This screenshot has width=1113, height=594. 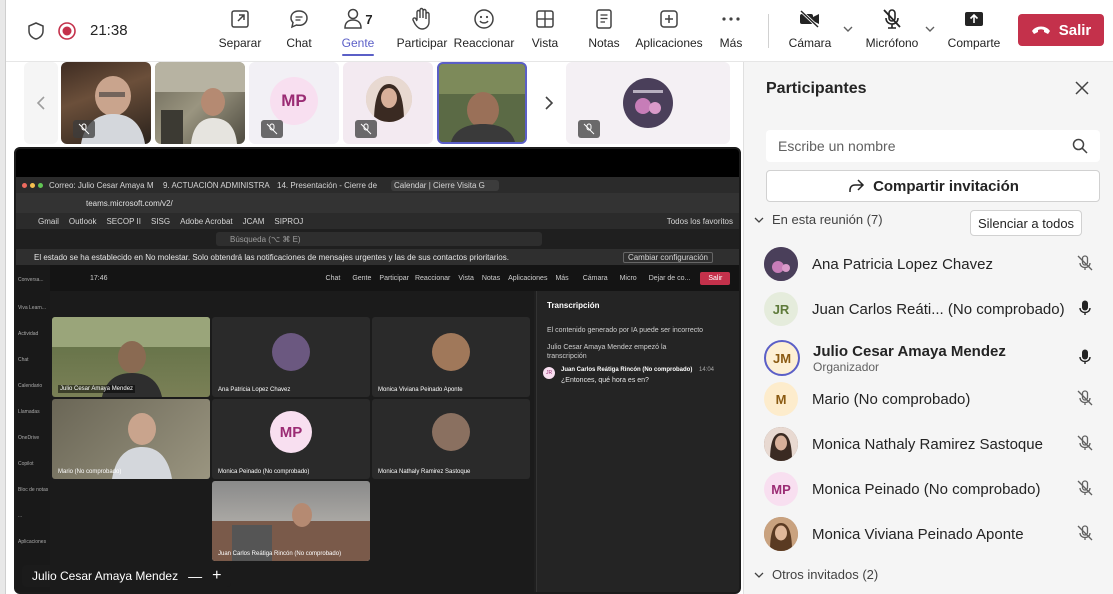 I want to click on minimize-icon: —, so click(x=195, y=576).